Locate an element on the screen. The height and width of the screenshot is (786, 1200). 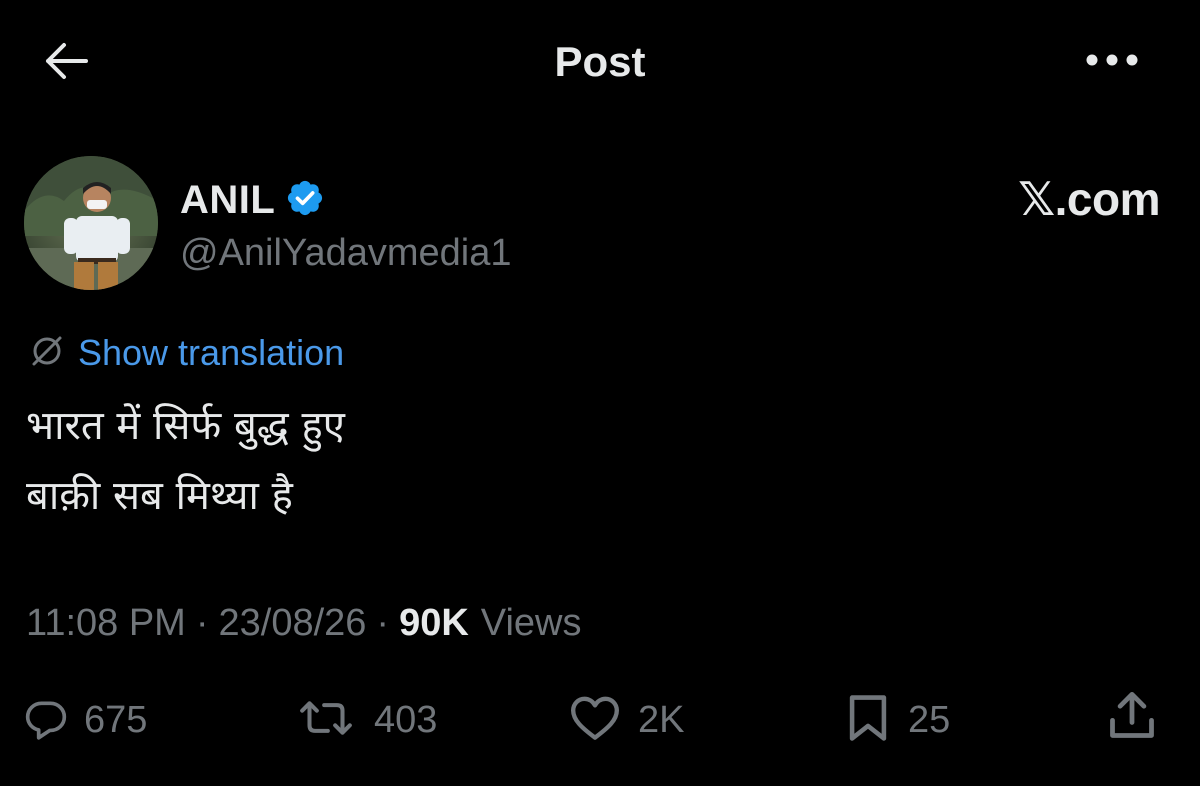
avatar is located at coordinates (91, 223).